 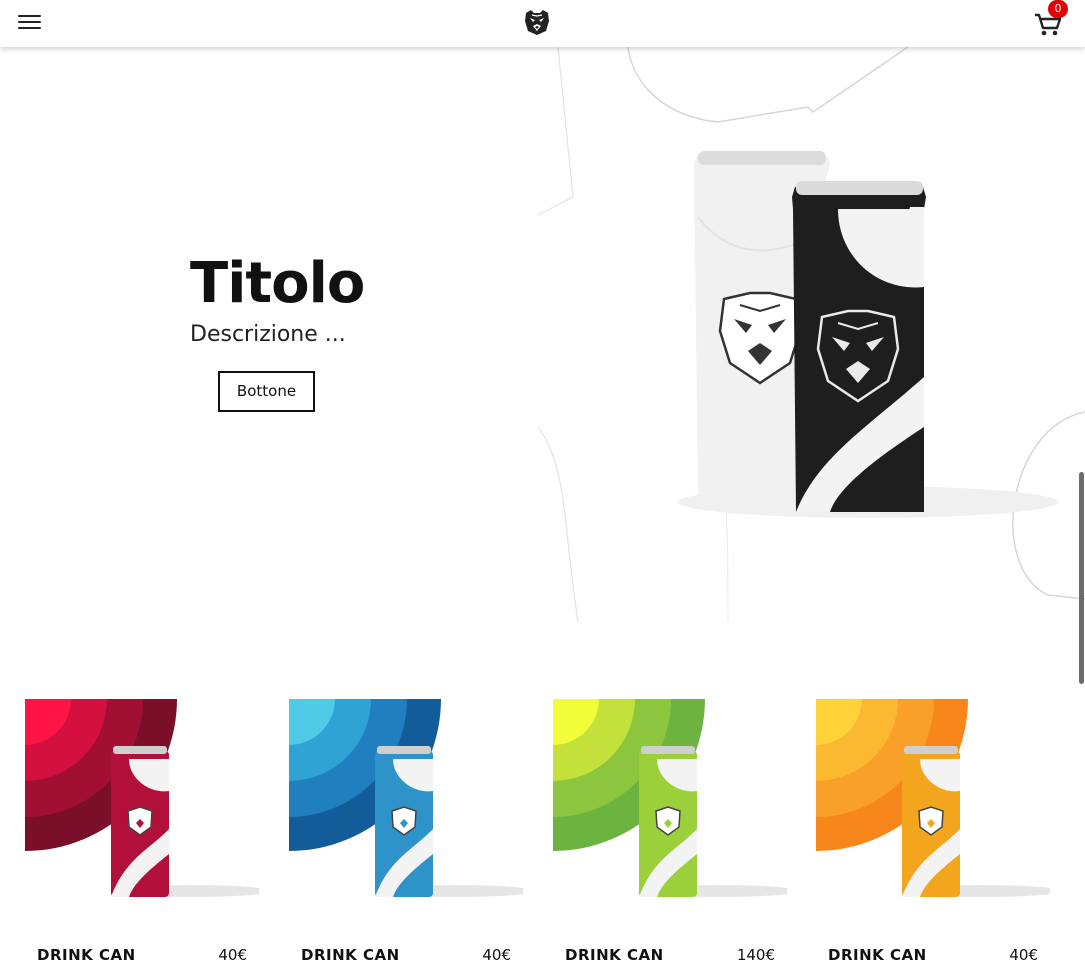 What do you see at coordinates (277, 283) in the screenshot?
I see `hero-title: Titolo` at bounding box center [277, 283].